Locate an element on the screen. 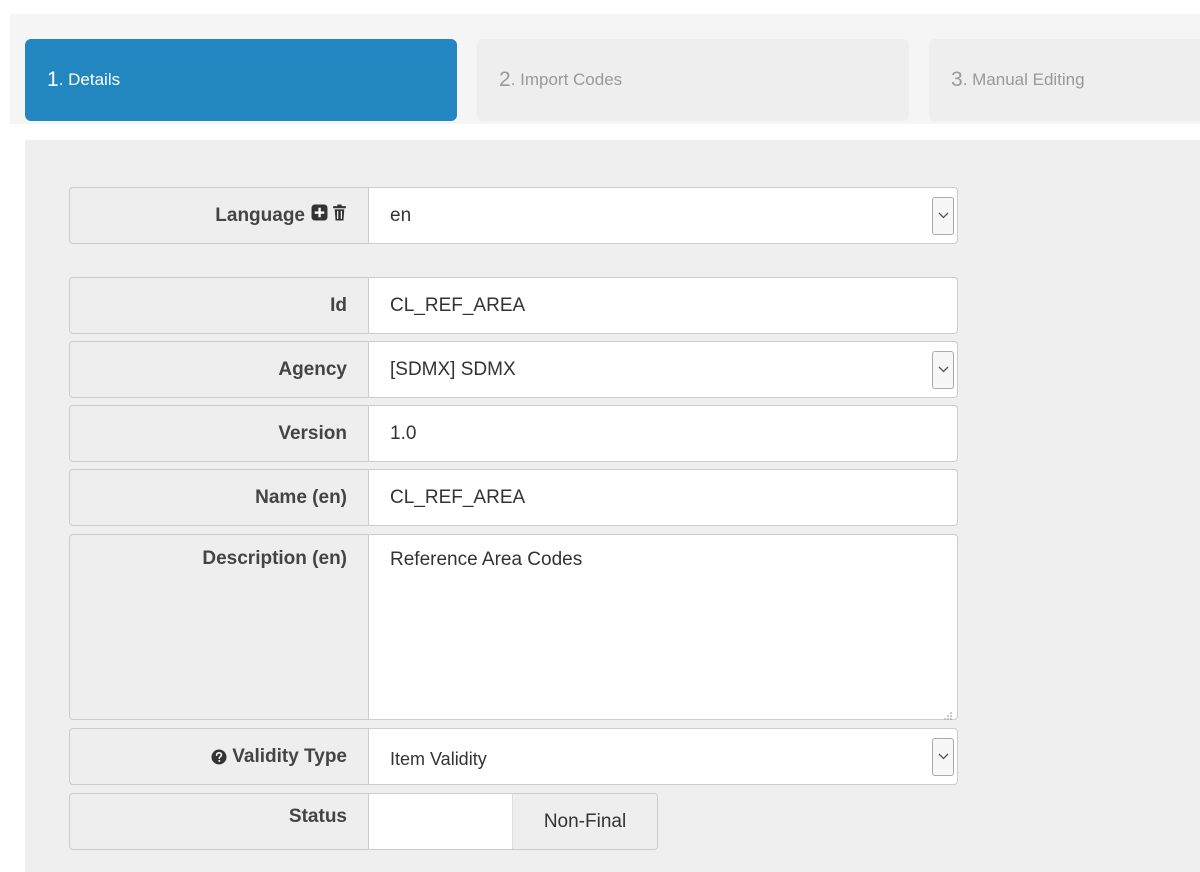 The height and width of the screenshot is (872, 1200). name-label: Name (en) is located at coordinates (219, 497).